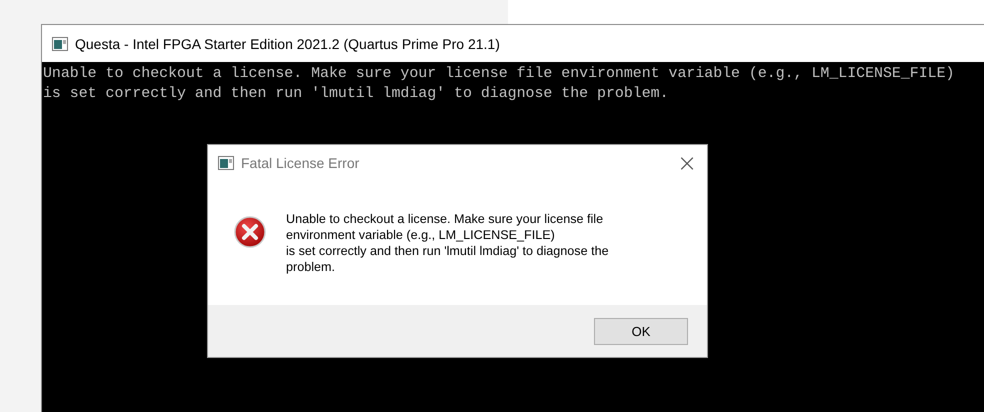  What do you see at coordinates (499, 74) in the screenshot?
I see `console-line: Unable to checkout a license. Make sure your license file environment variable (e.g., LM_LICENSE_FILE)` at bounding box center [499, 74].